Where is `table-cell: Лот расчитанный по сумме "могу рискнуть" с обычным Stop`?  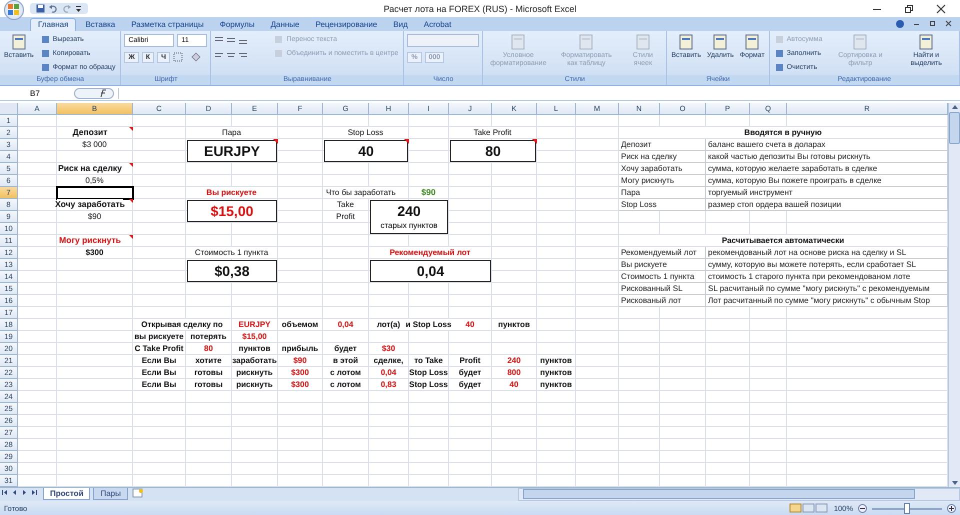 table-cell: Лот расчитанный по сумме "могу рискнуть" с обычным Stop is located at coordinates (827, 300).